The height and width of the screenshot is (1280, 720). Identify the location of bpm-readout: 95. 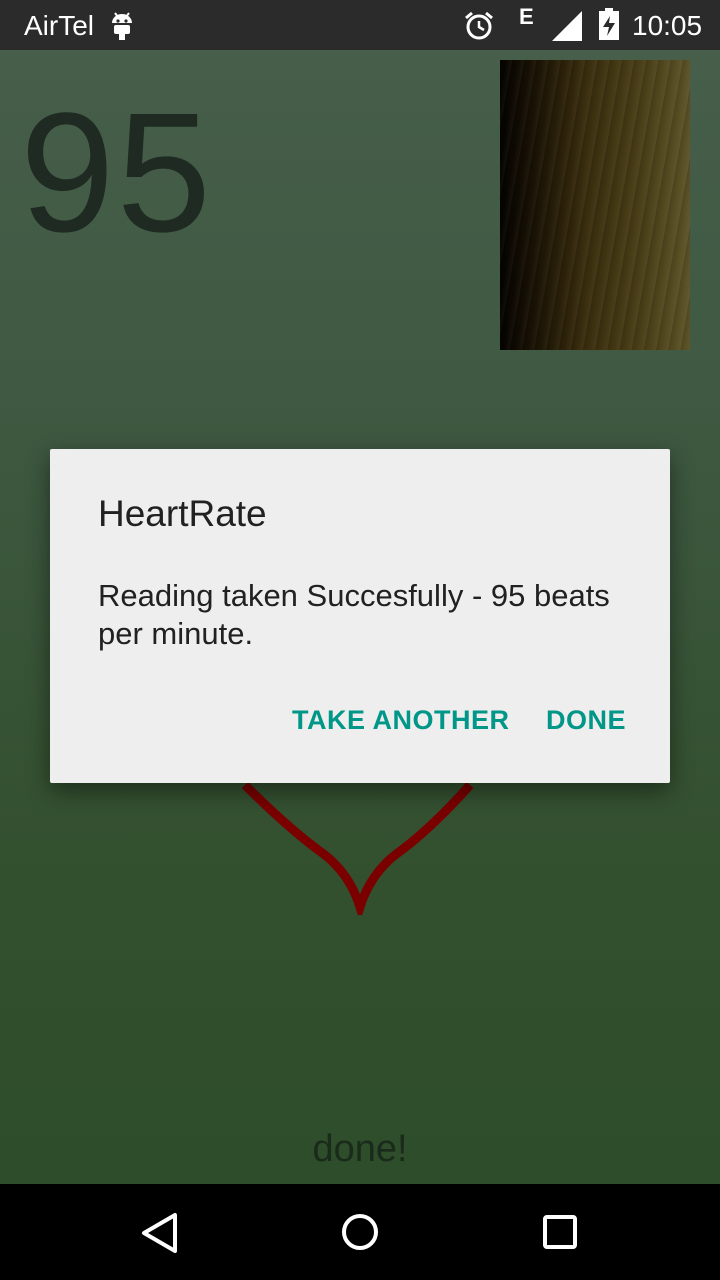
(117, 173).